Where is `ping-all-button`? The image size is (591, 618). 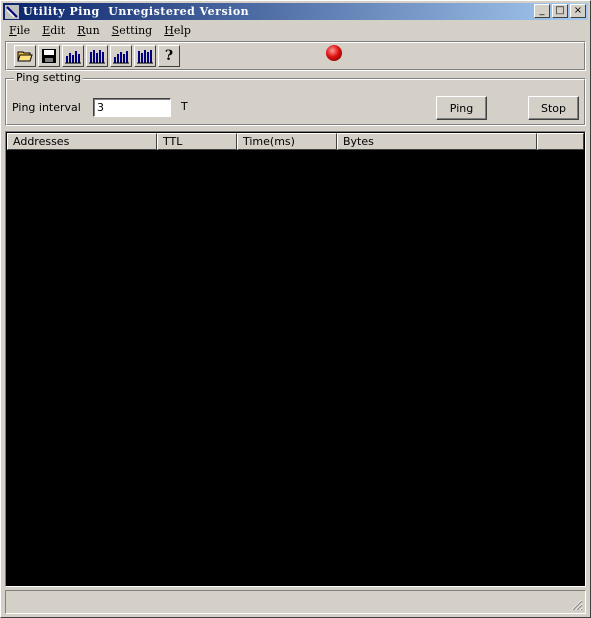
ping-all-button is located at coordinates (97, 56).